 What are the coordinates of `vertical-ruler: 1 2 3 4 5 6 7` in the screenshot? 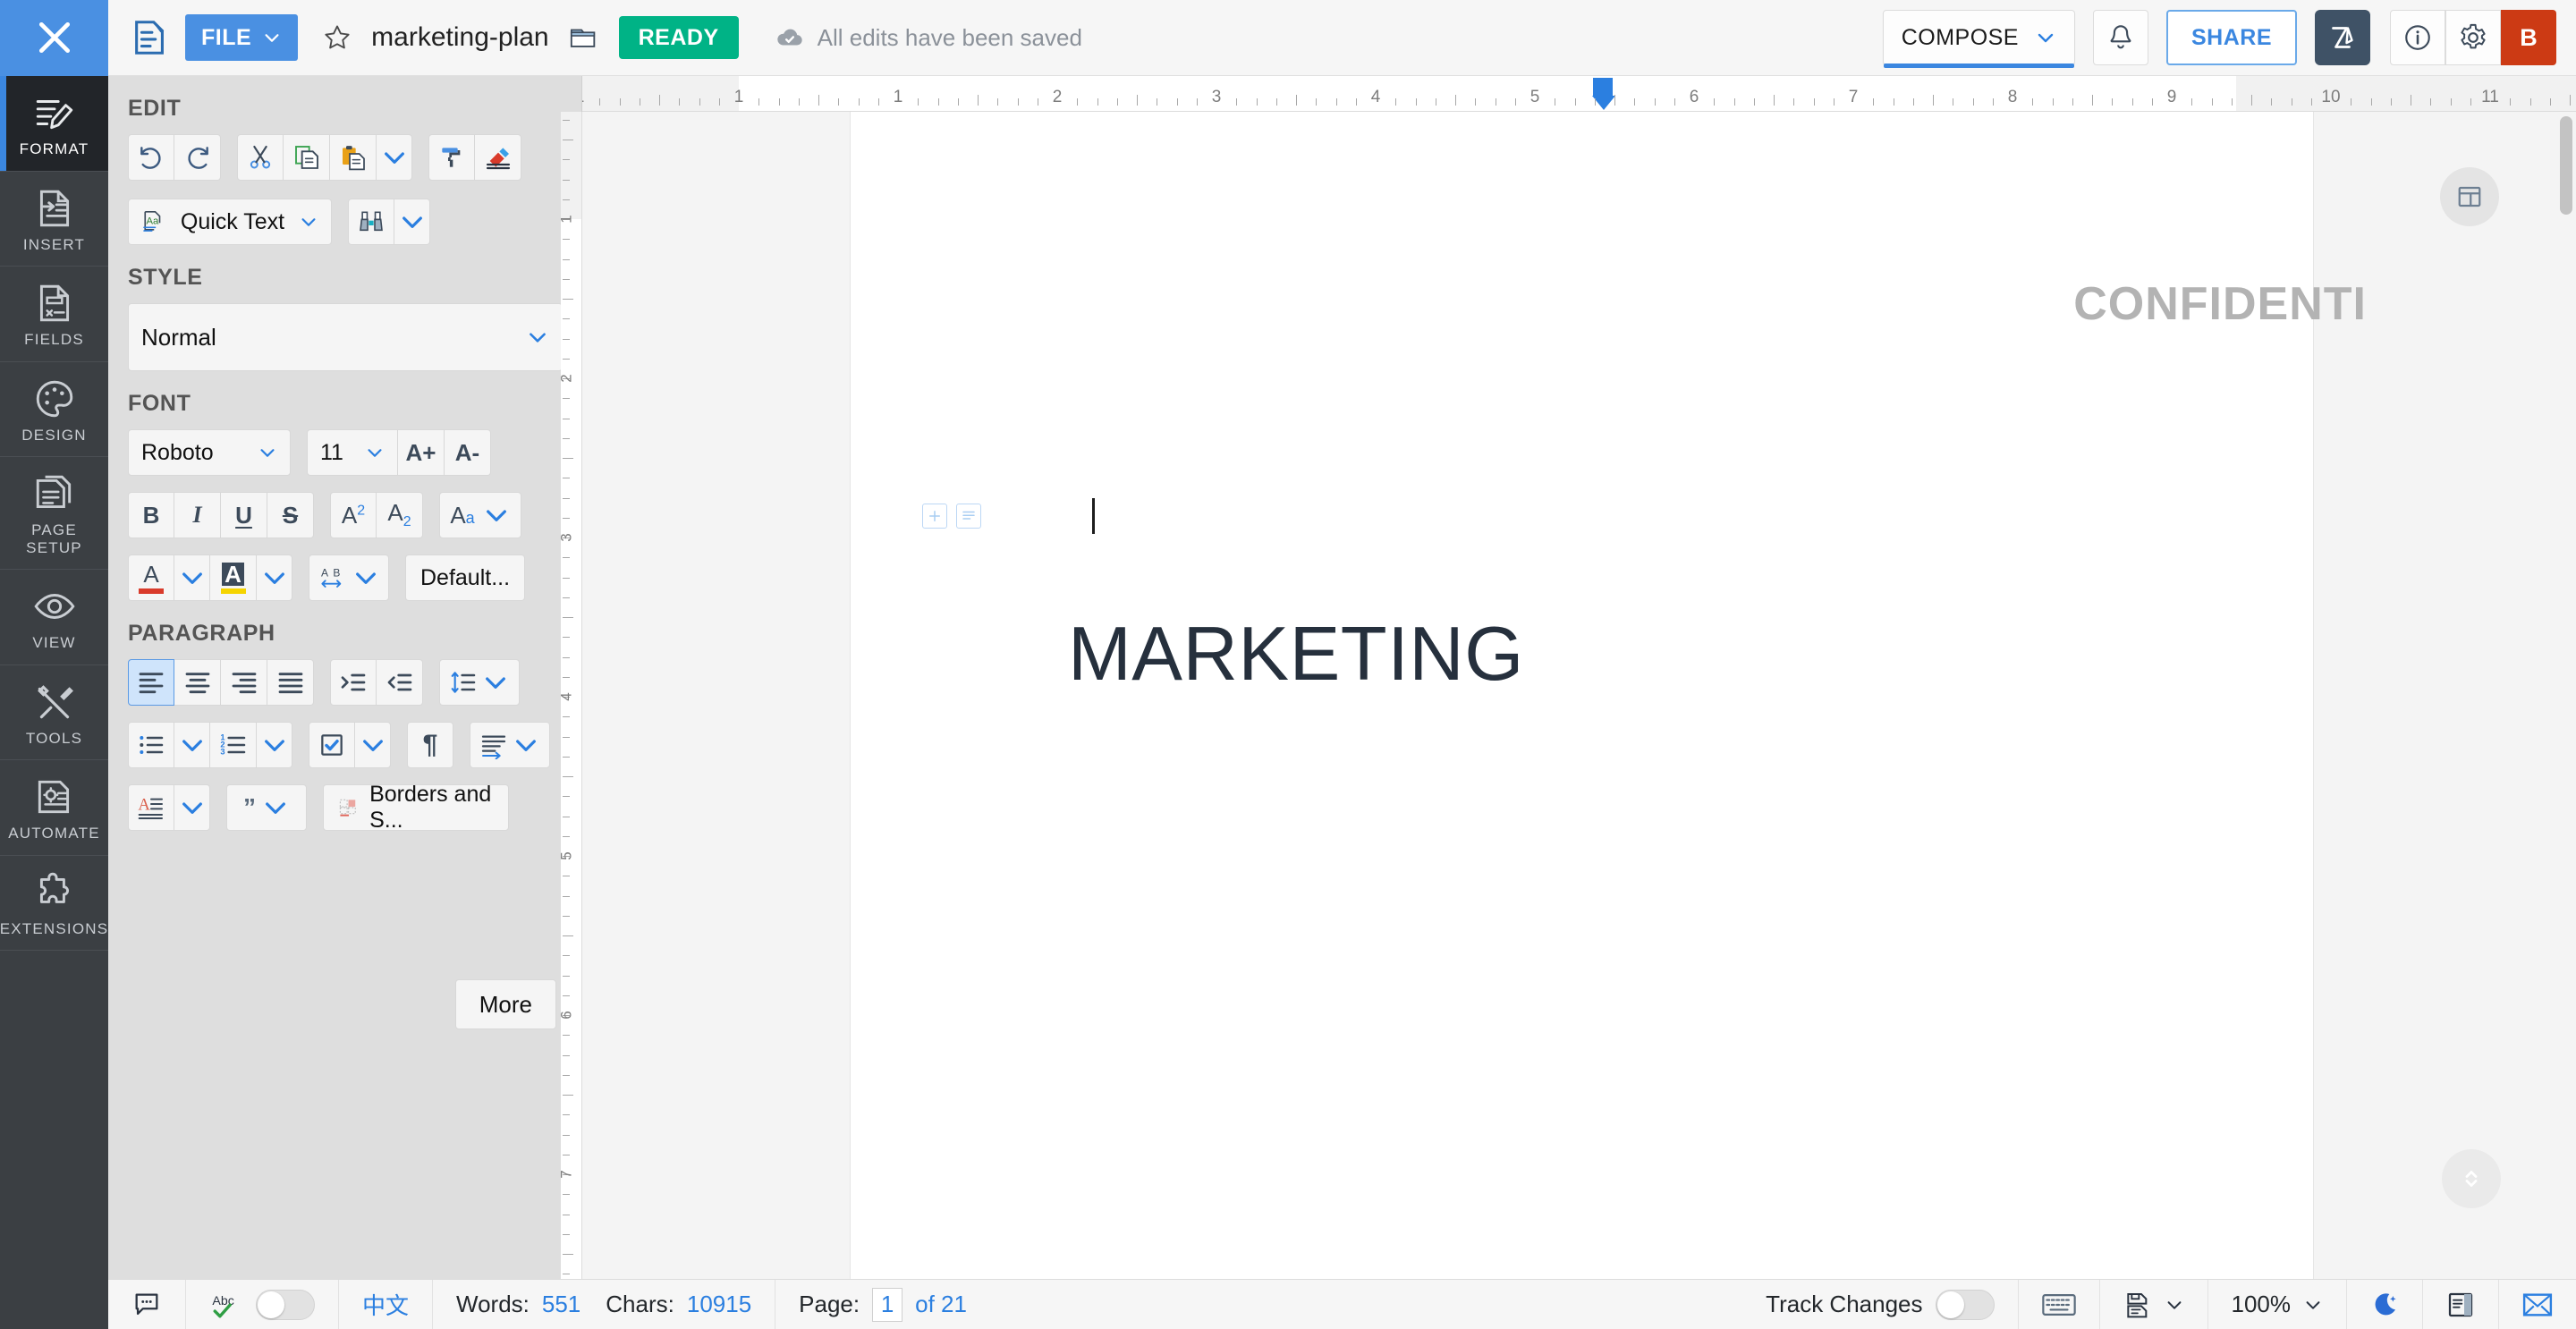 It's located at (571, 695).